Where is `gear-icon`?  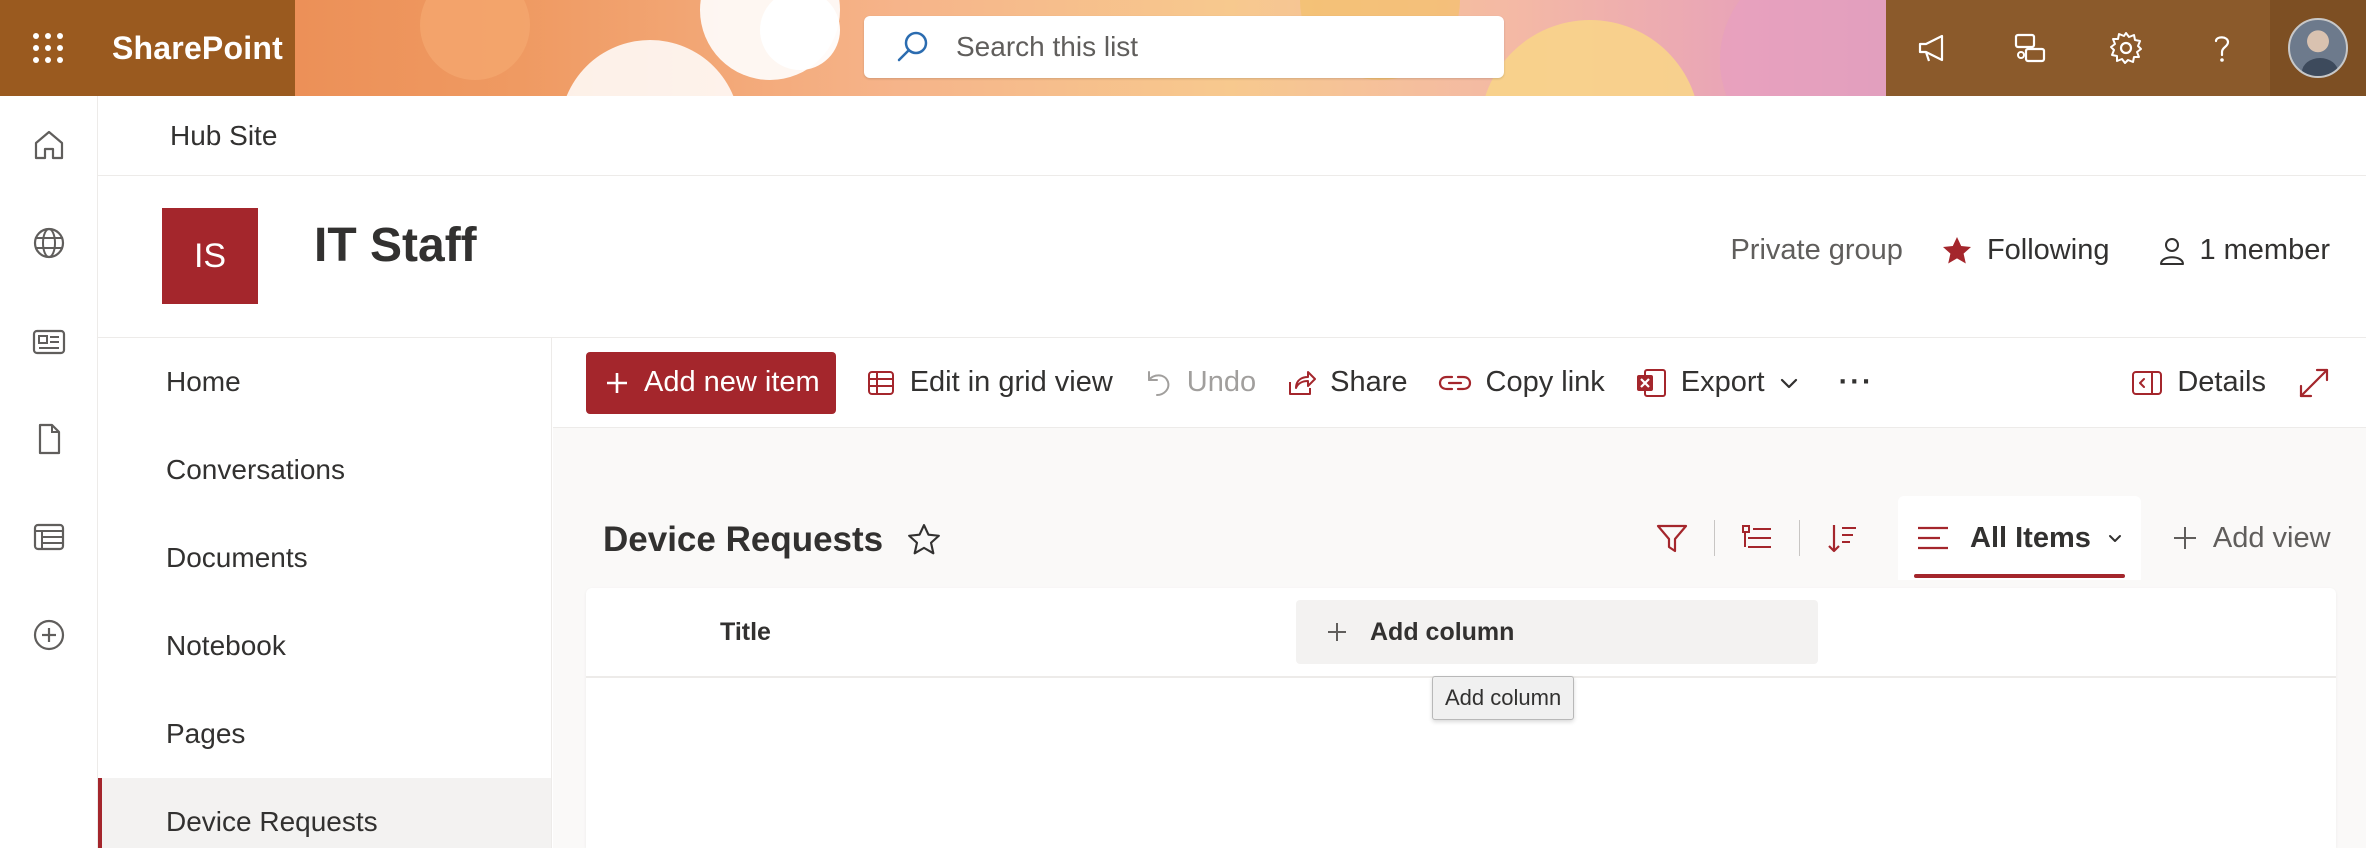
gear-icon is located at coordinates (2126, 48).